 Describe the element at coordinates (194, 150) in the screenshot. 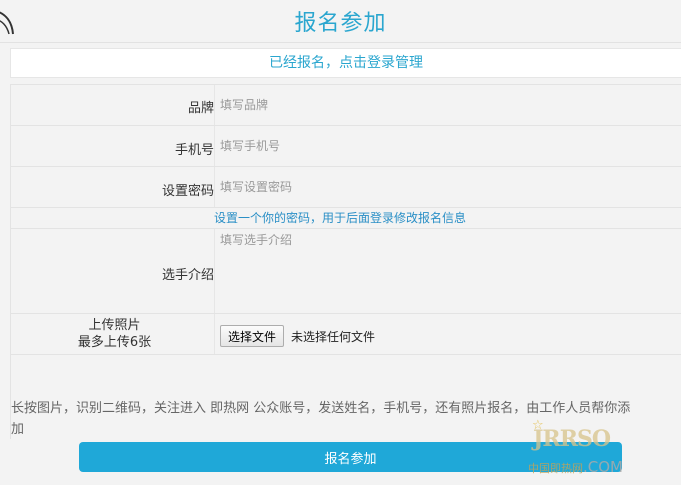

I see `phone-label: 手机号` at that location.